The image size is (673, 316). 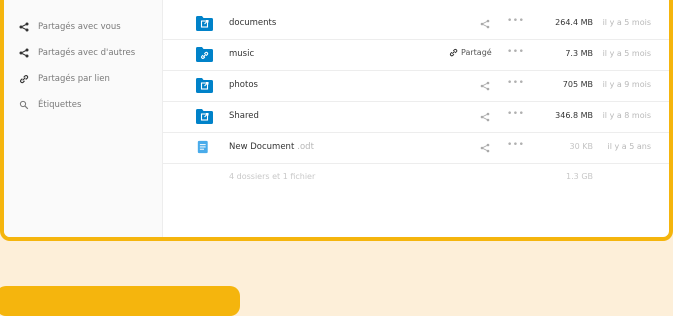 I want to click on sidebar-item-label: Partagés par lien, so click(x=74, y=79).